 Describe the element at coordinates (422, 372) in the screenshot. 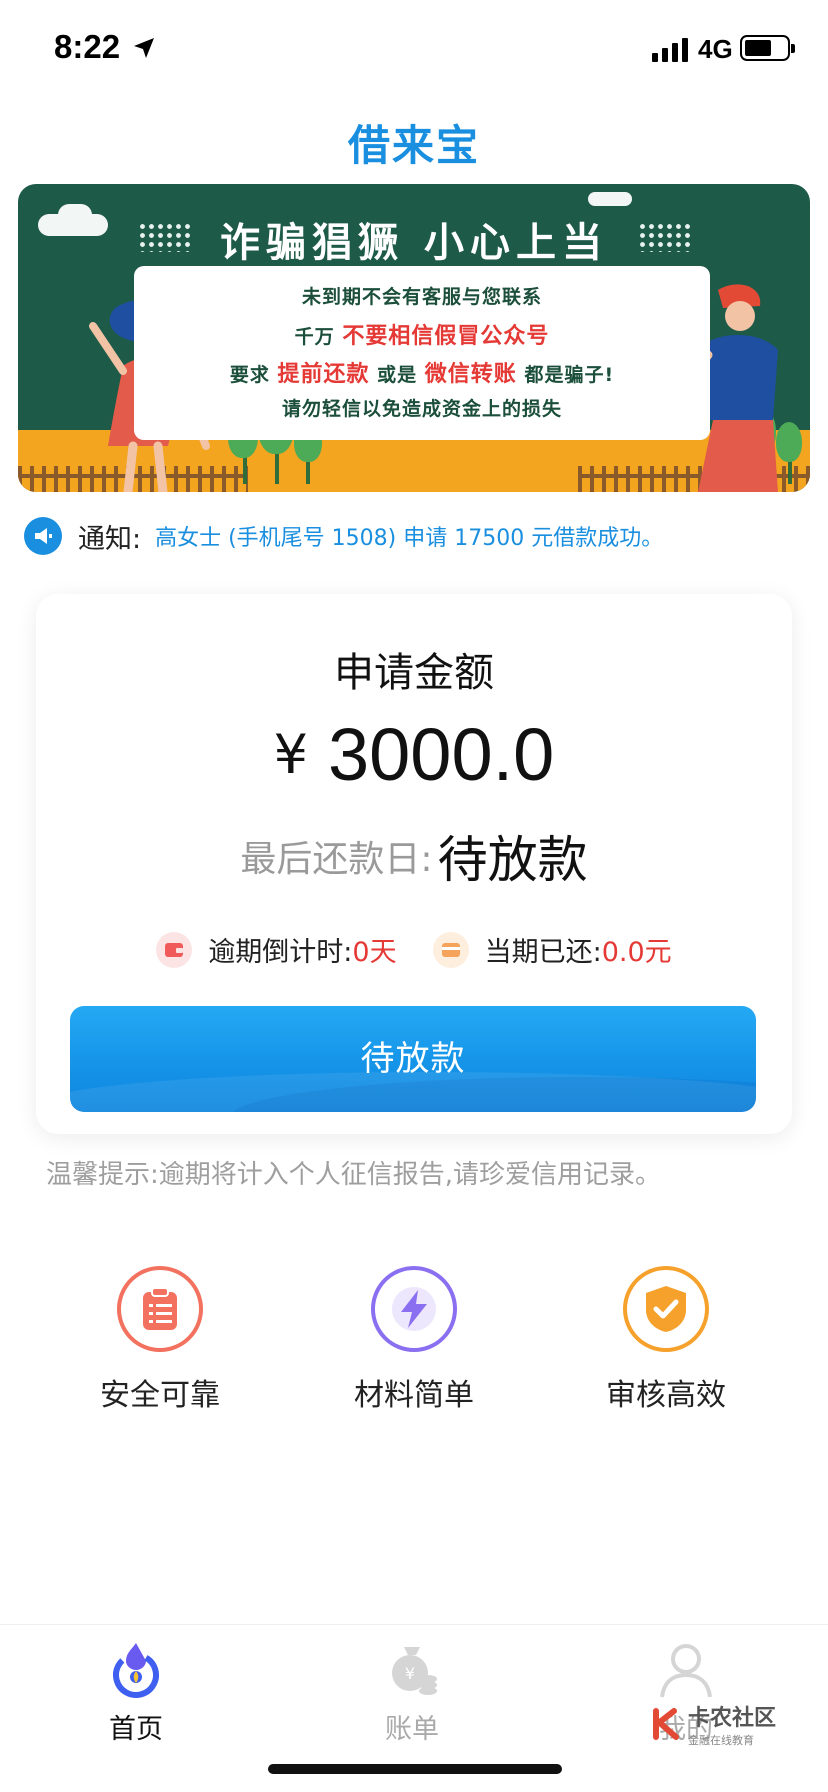

I see `banner-line-3: 要求 提前还款 或是 微信转账 都是骗子!` at that location.